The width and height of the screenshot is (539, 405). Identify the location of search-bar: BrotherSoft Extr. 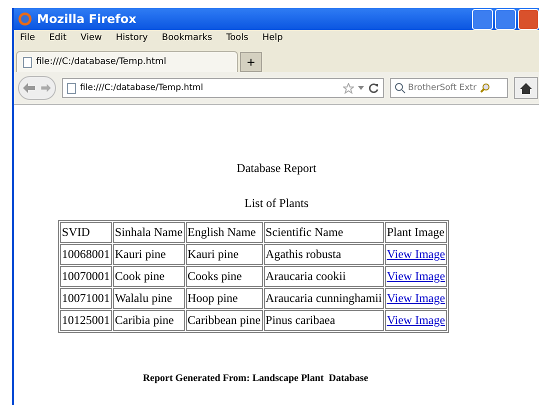
(449, 88).